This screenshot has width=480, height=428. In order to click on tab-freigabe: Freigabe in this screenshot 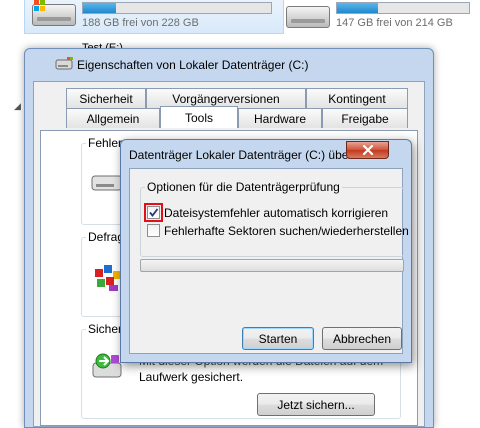, I will do `click(365, 118)`.